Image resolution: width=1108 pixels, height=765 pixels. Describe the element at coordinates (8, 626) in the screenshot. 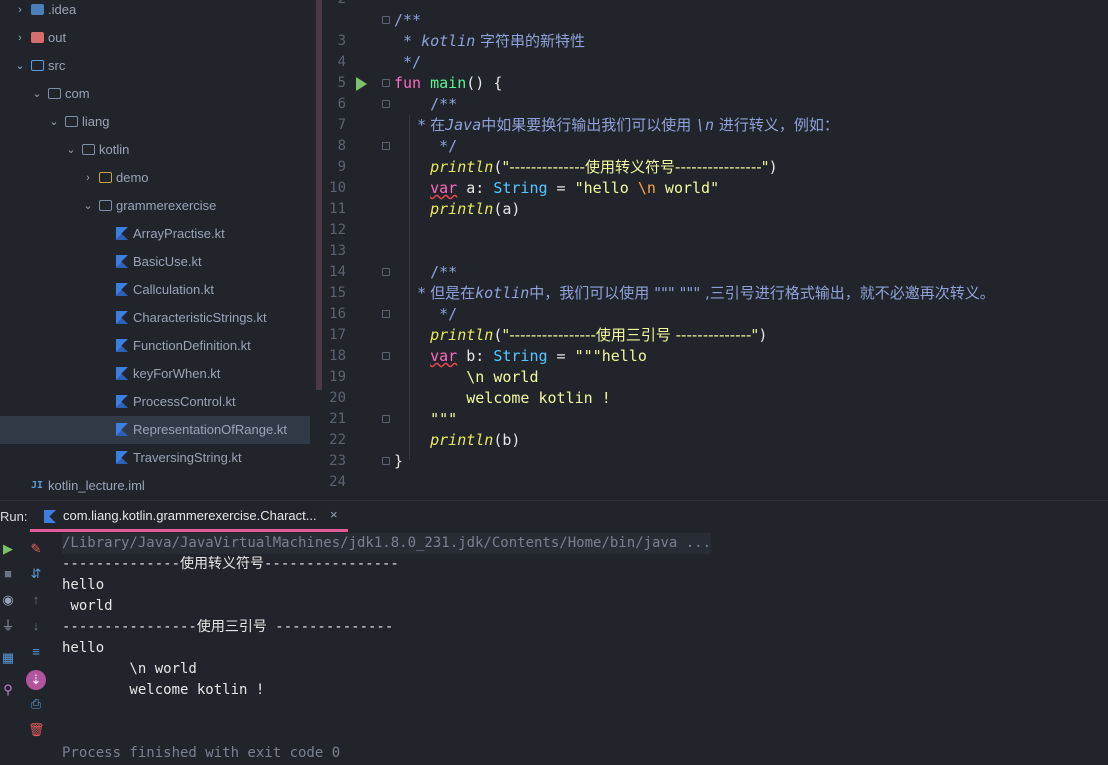

I see `plug-icon: ⏚` at that location.